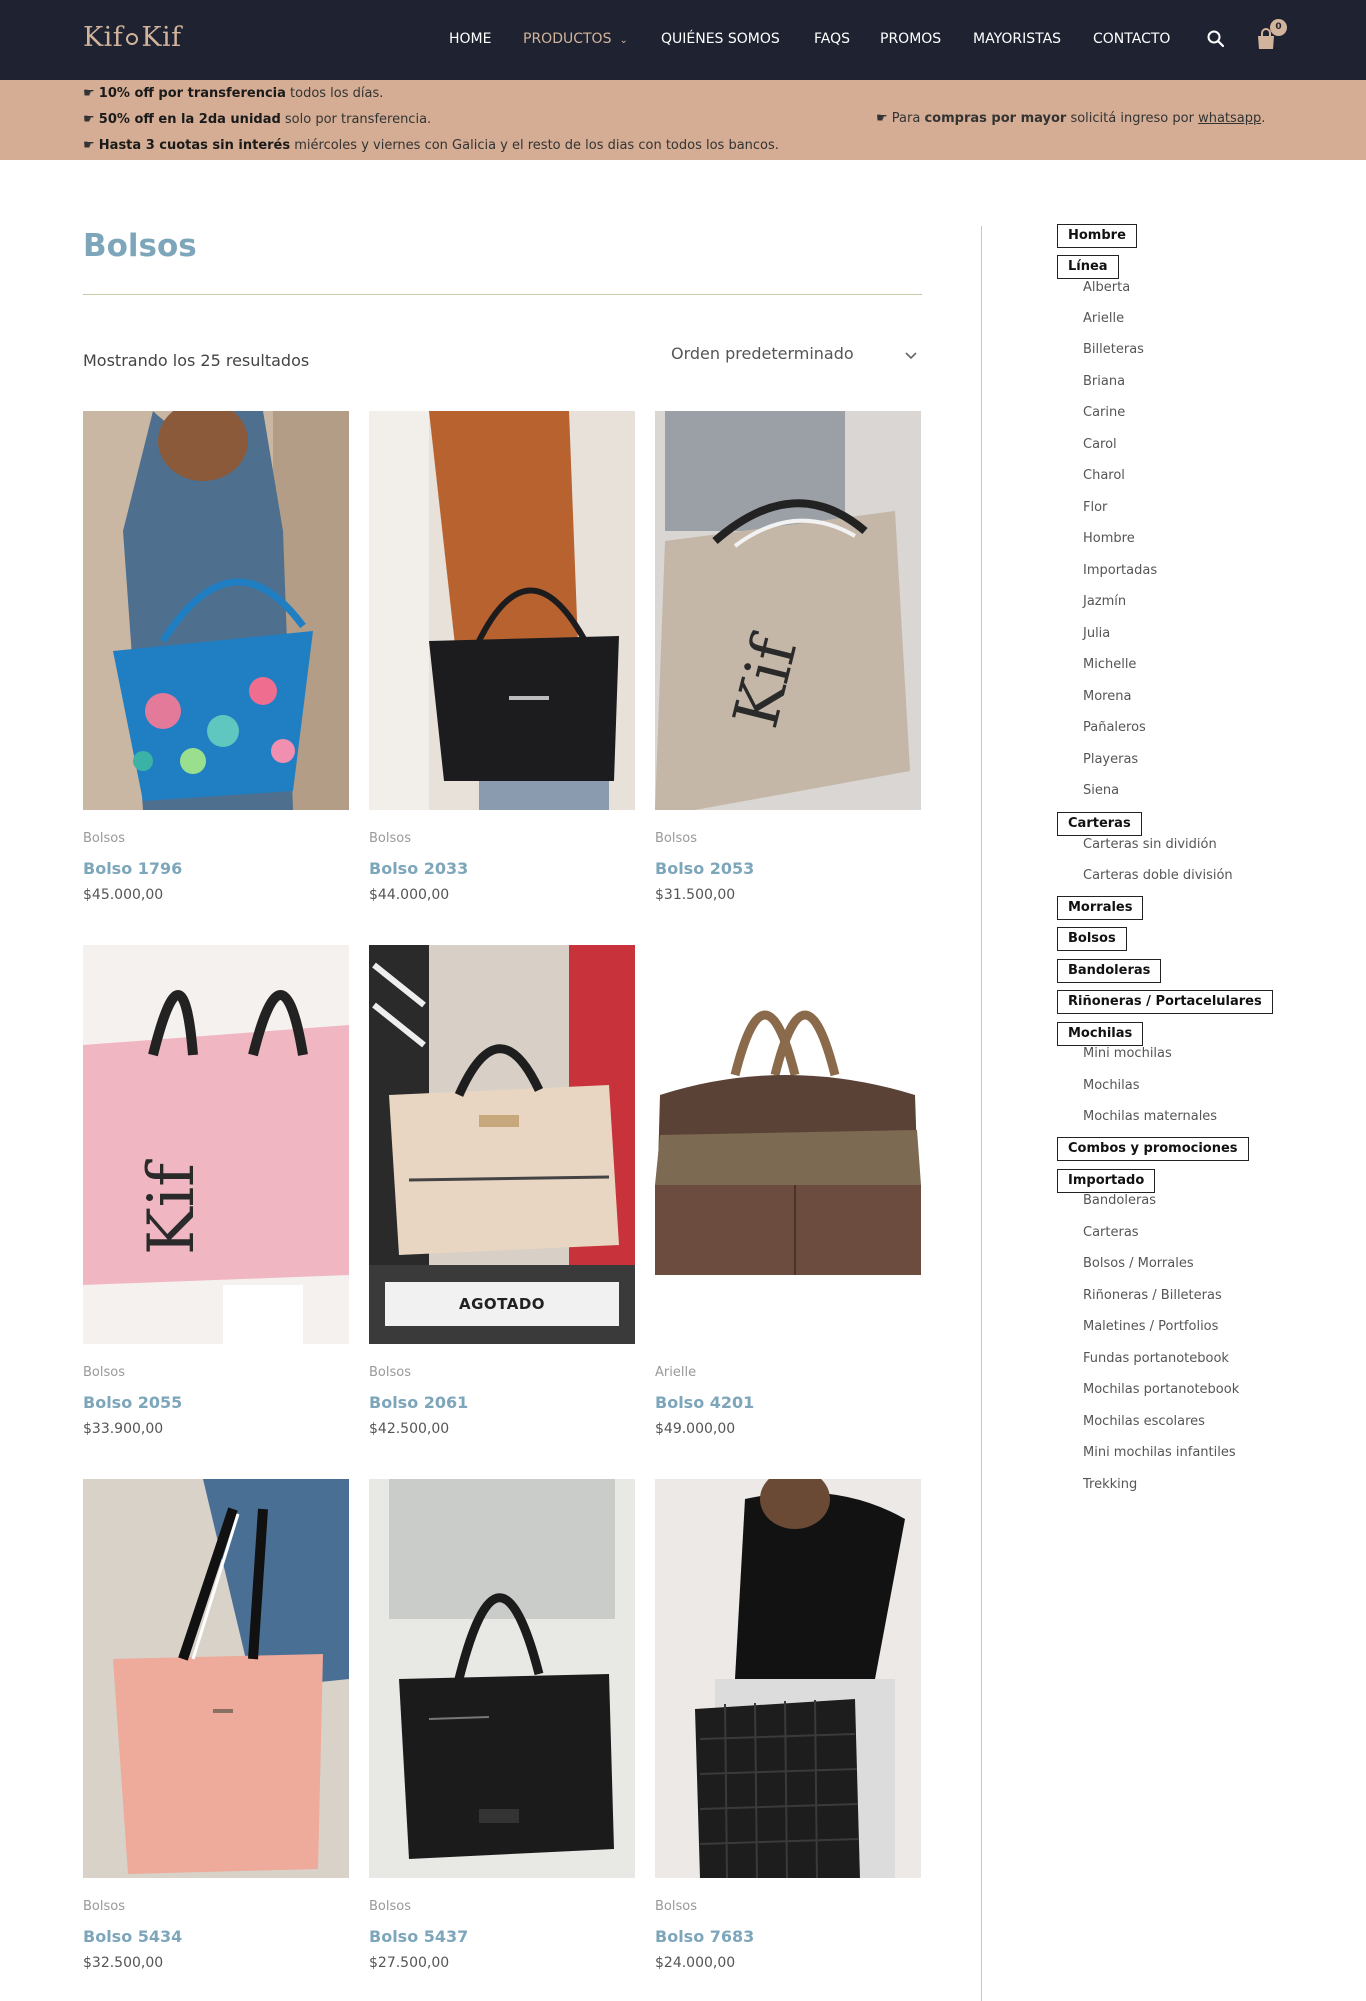 Image resolution: width=1366 pixels, height=2001 pixels. I want to click on subcategory-link: Julia, so click(1096, 633).